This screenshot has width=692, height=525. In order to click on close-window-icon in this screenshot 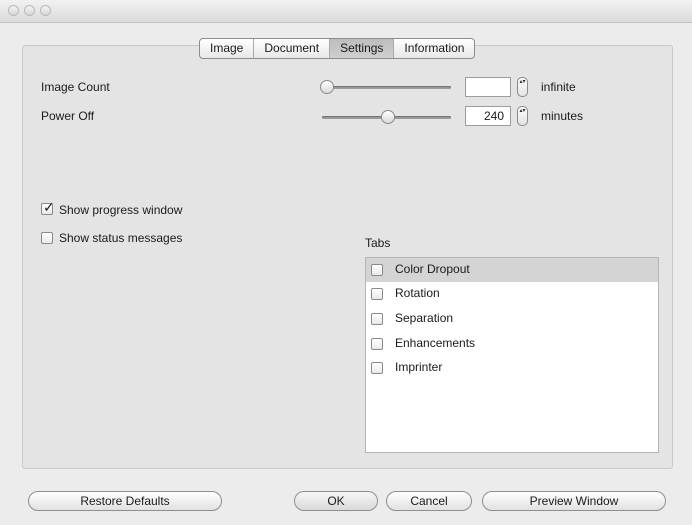, I will do `click(13, 10)`.